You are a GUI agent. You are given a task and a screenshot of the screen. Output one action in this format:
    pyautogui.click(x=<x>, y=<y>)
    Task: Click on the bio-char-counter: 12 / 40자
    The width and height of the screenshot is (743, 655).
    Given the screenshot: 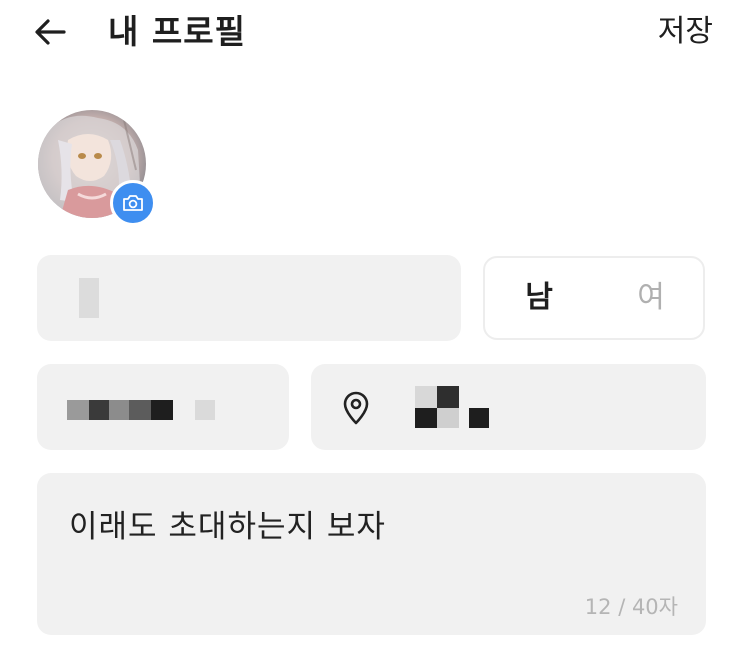 What is the action you would take?
    pyautogui.click(x=631, y=607)
    